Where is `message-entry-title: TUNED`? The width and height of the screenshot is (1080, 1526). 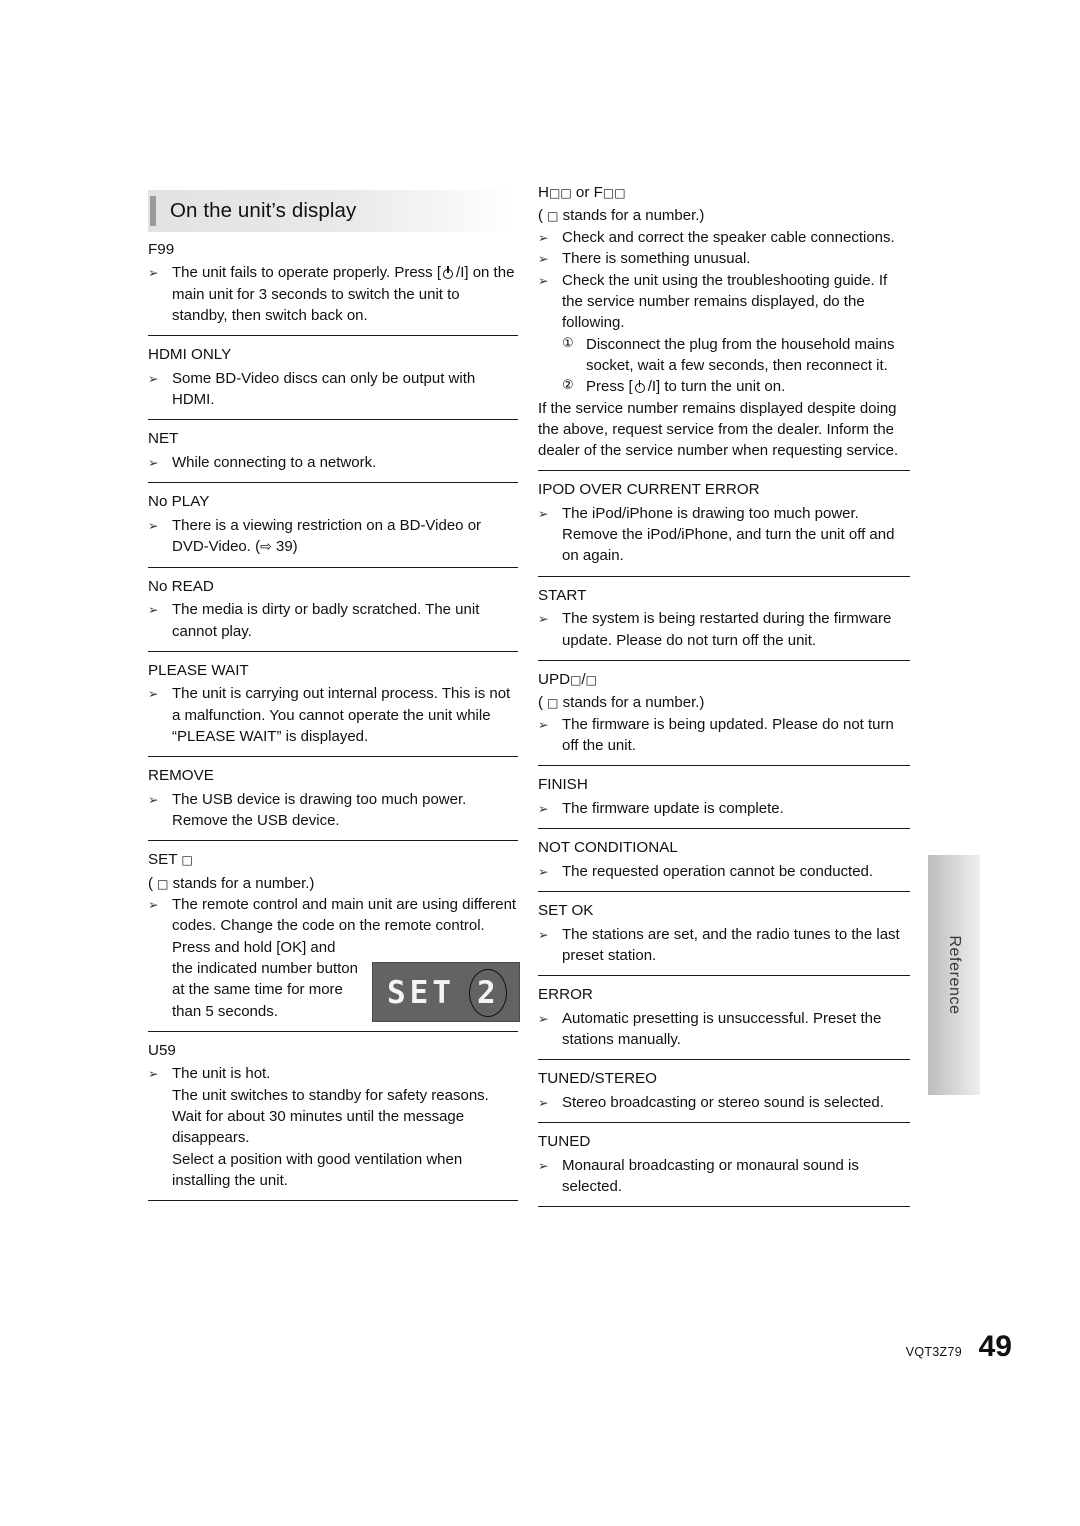 message-entry-title: TUNED is located at coordinates (564, 1142).